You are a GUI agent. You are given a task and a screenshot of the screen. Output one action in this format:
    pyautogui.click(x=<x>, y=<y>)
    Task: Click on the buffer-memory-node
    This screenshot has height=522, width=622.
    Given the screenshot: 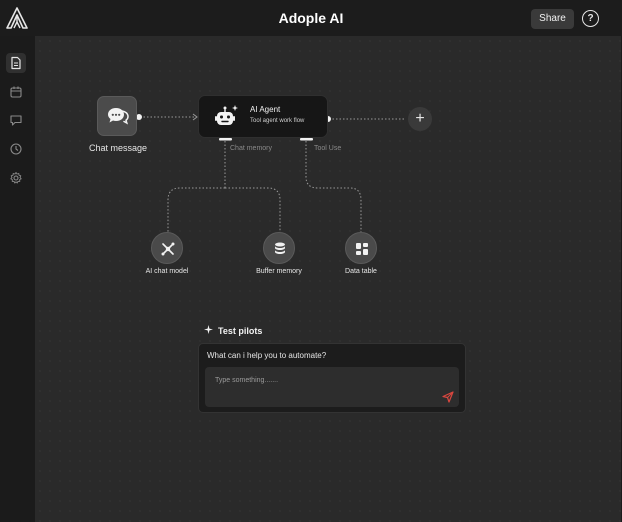 What is the action you would take?
    pyautogui.click(x=279, y=248)
    